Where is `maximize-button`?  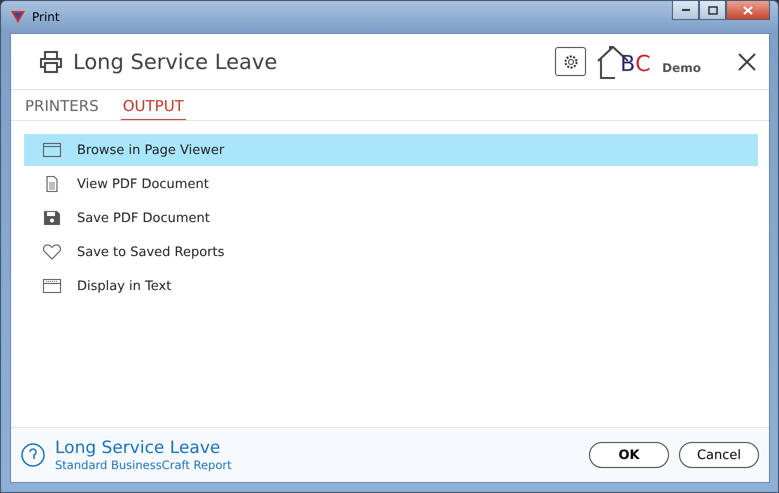
maximize-button is located at coordinates (712, 10).